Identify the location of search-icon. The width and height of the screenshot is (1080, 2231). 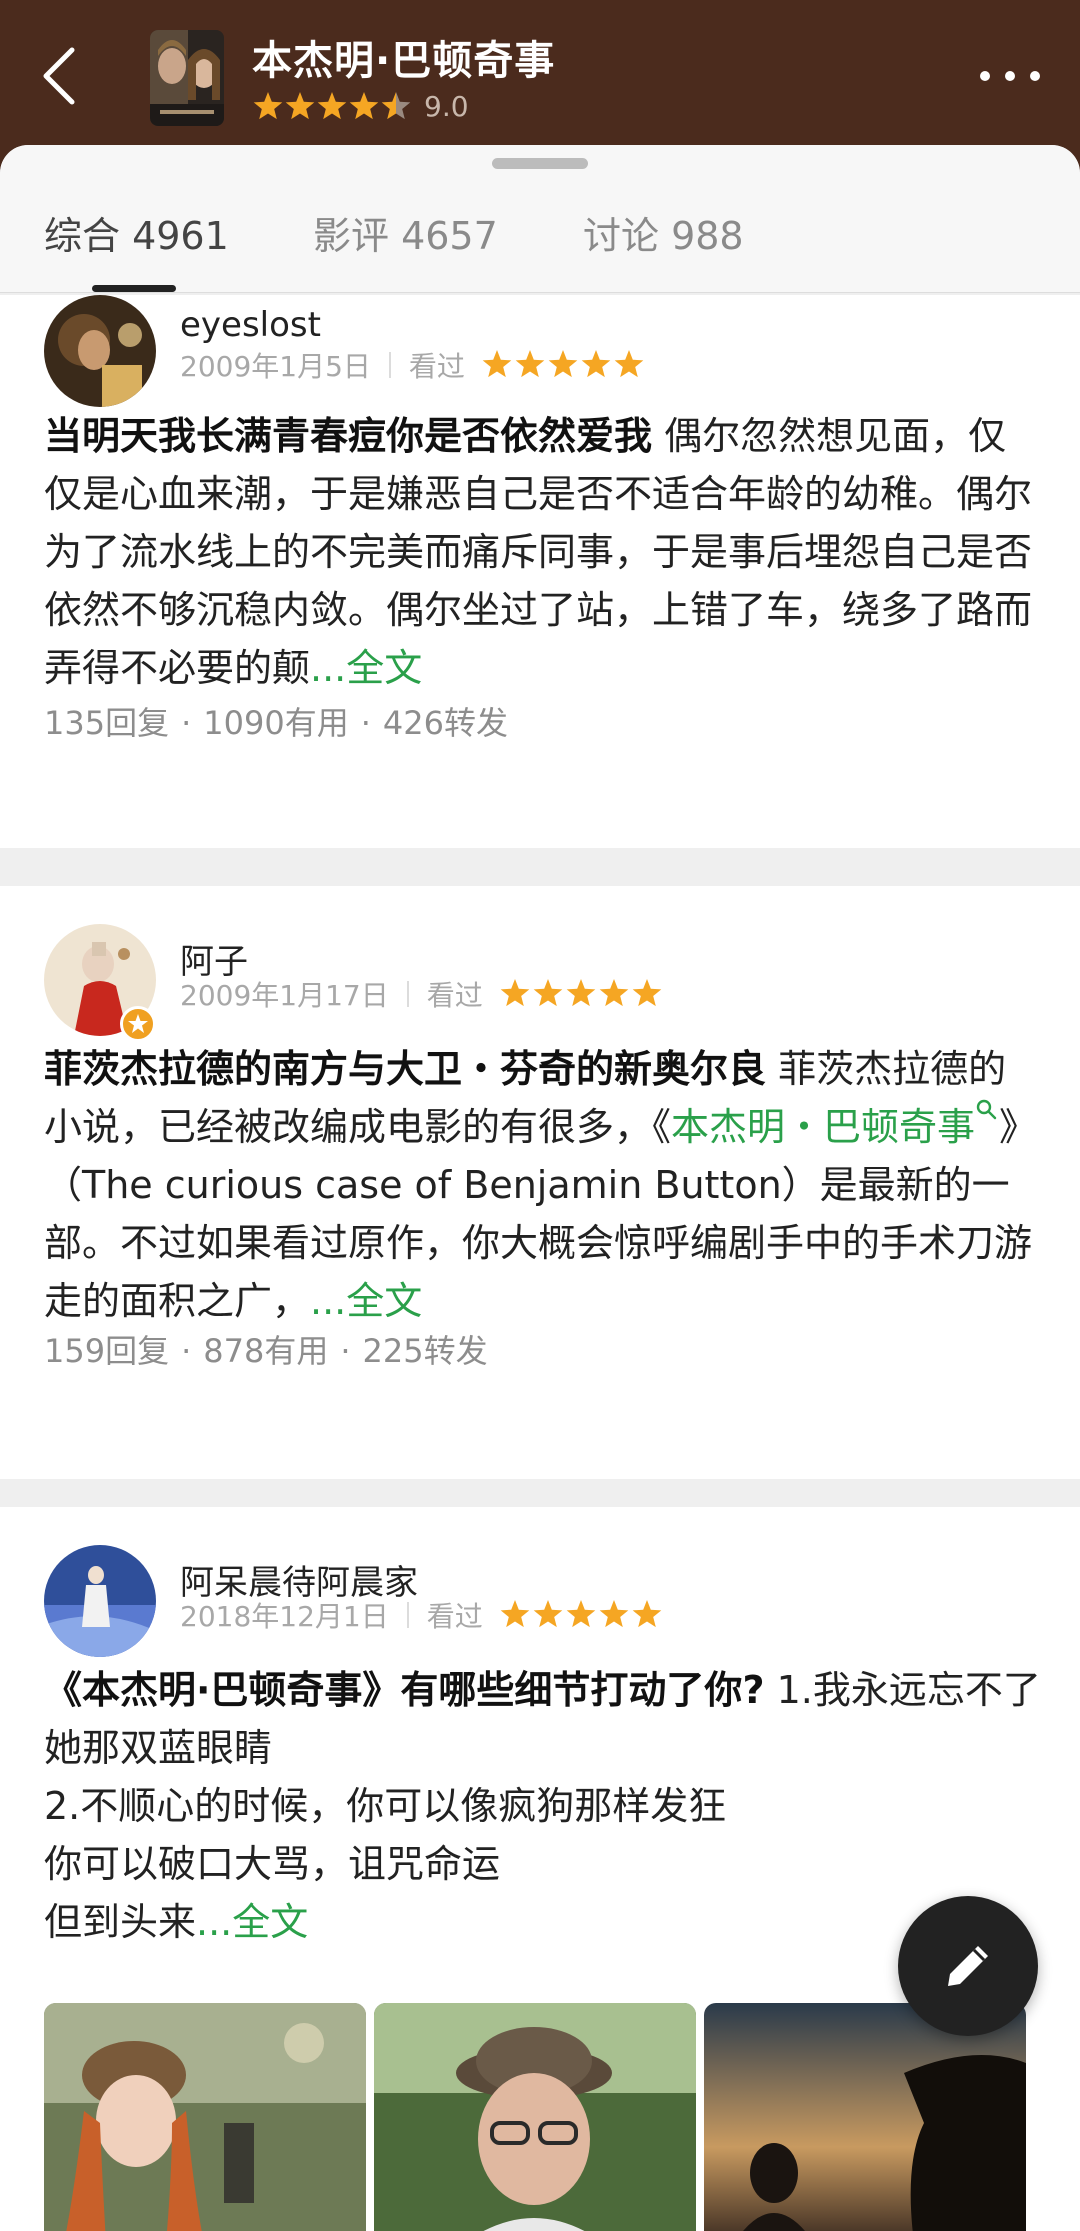
(986, 1109).